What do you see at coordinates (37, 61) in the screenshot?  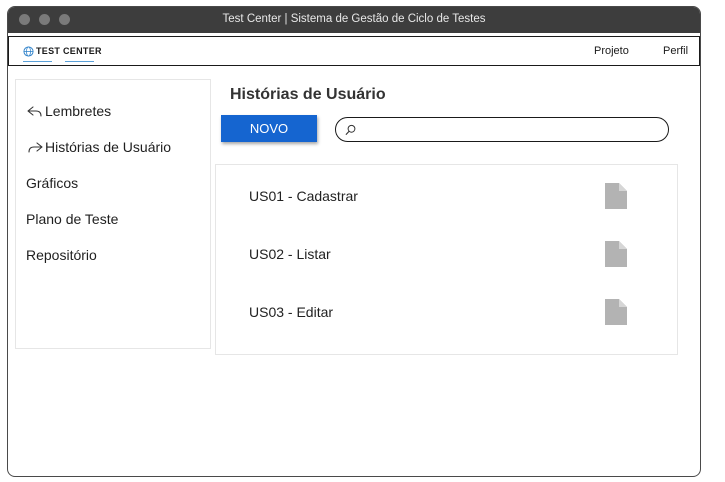 I see `logo-underline-left` at bounding box center [37, 61].